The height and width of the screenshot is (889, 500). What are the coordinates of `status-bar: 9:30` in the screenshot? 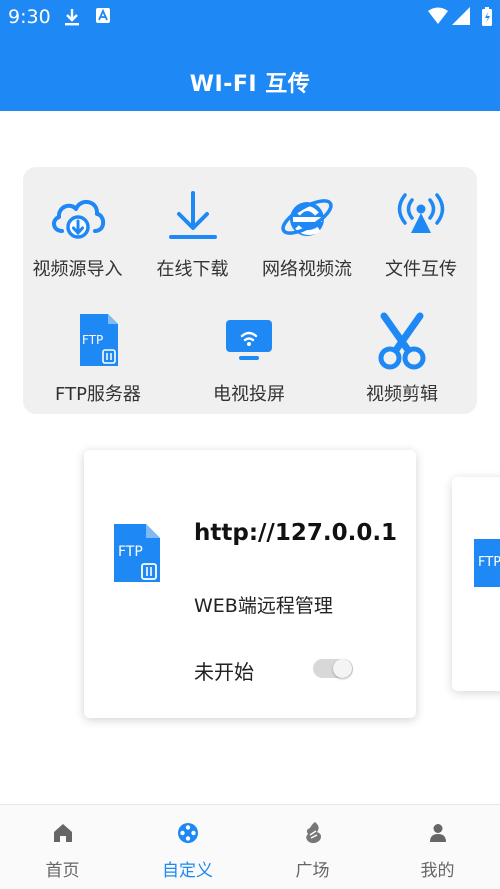 It's located at (250, 17).